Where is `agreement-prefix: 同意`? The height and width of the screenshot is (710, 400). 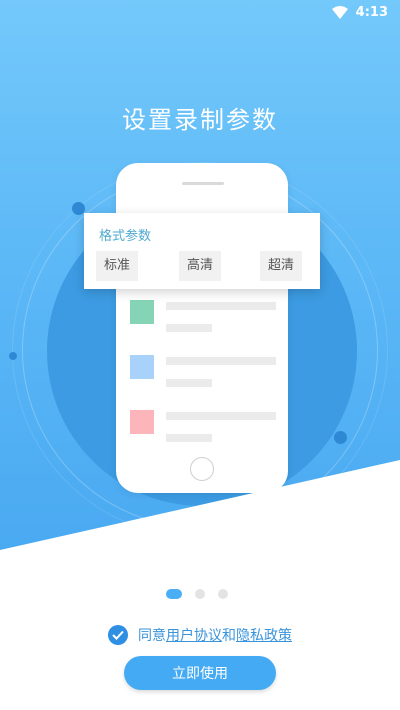
agreement-prefix: 同意 is located at coordinates (152, 636).